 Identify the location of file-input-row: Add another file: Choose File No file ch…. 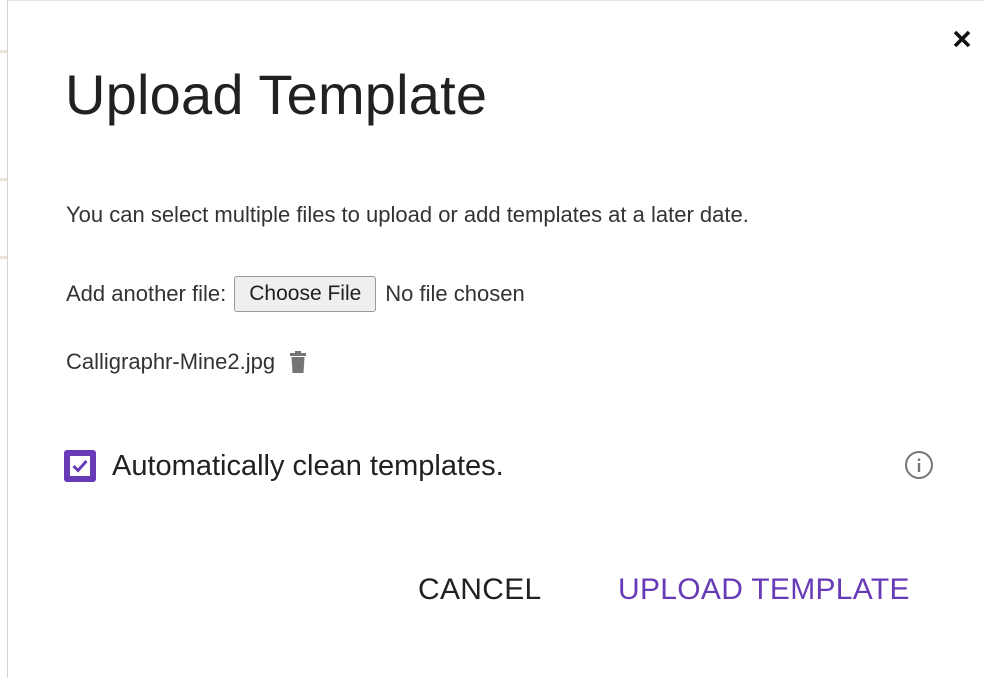
(295, 294).